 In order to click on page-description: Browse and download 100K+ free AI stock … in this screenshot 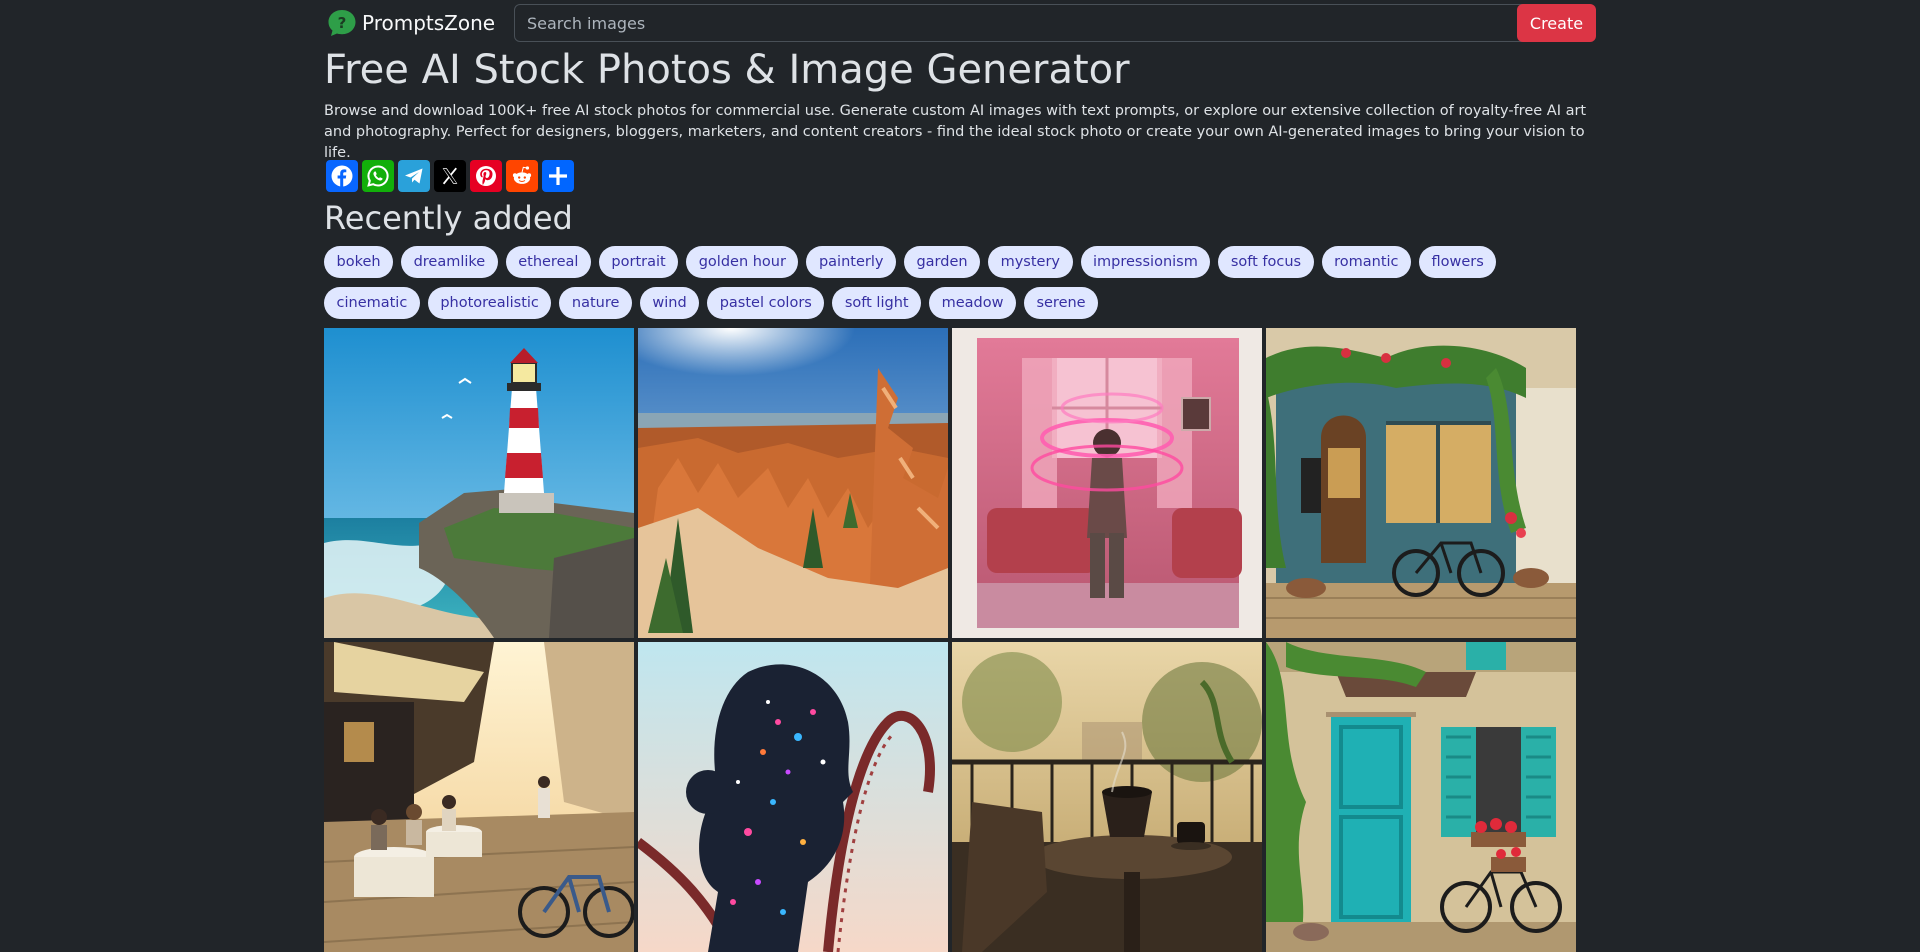, I will do `click(955, 132)`.